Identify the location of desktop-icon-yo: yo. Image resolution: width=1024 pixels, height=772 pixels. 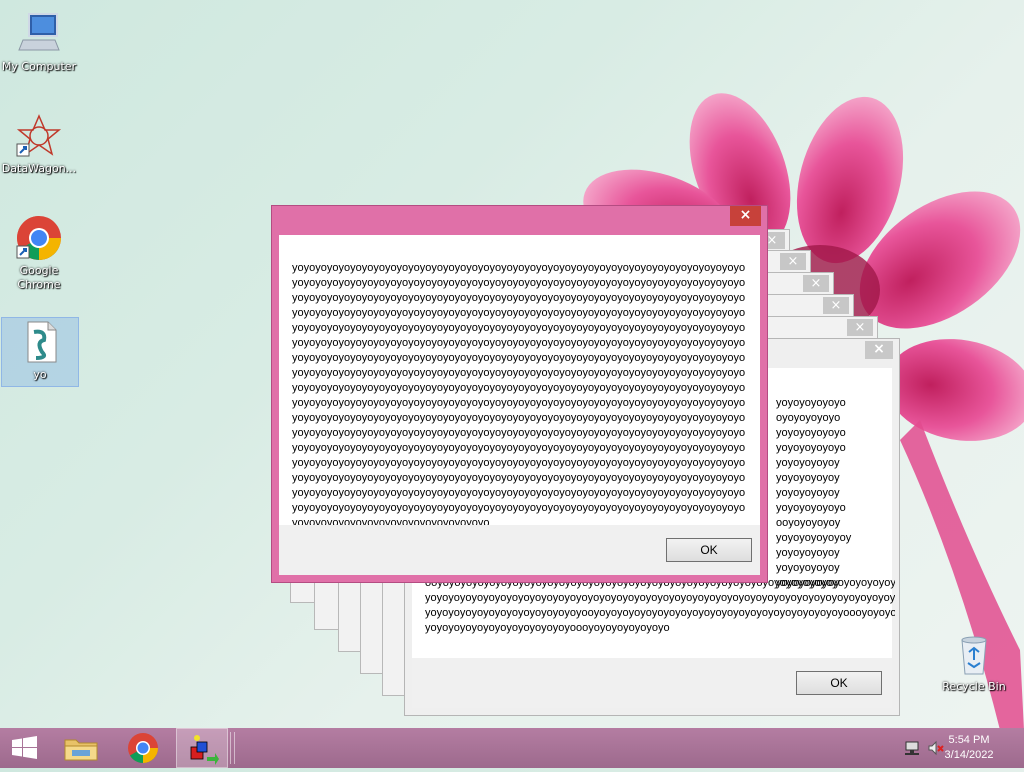
(40, 352).